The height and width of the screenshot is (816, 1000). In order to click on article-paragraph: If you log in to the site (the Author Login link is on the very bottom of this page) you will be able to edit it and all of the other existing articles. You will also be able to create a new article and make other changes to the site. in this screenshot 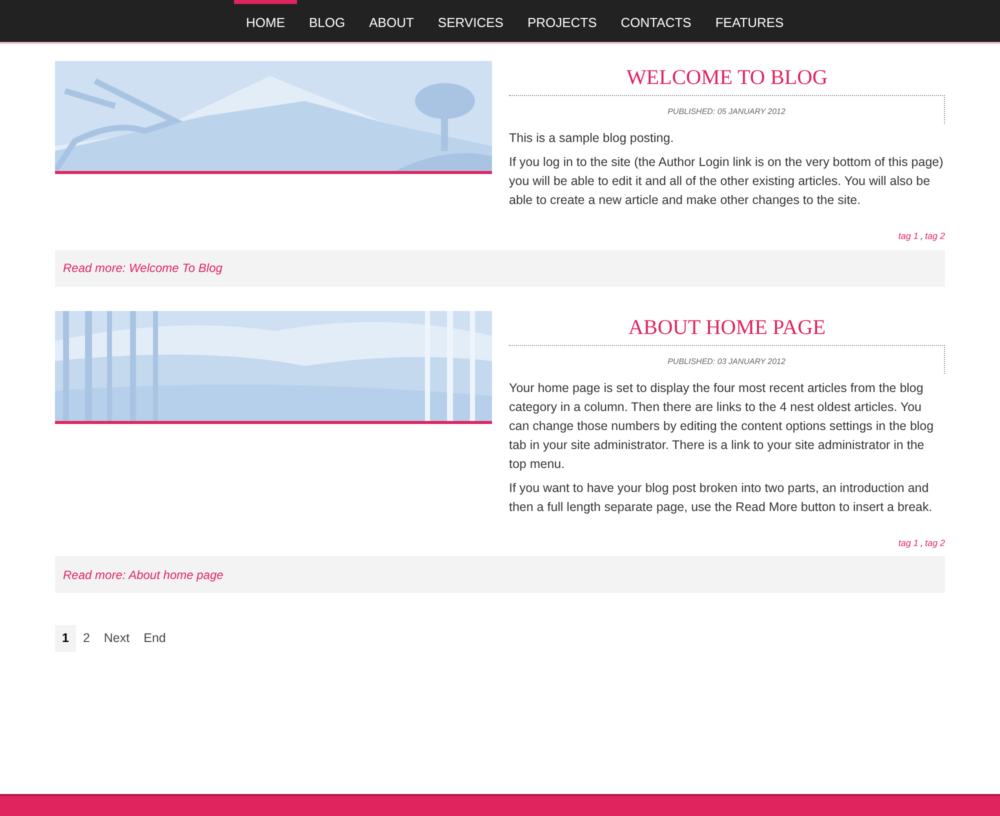, I will do `click(726, 181)`.